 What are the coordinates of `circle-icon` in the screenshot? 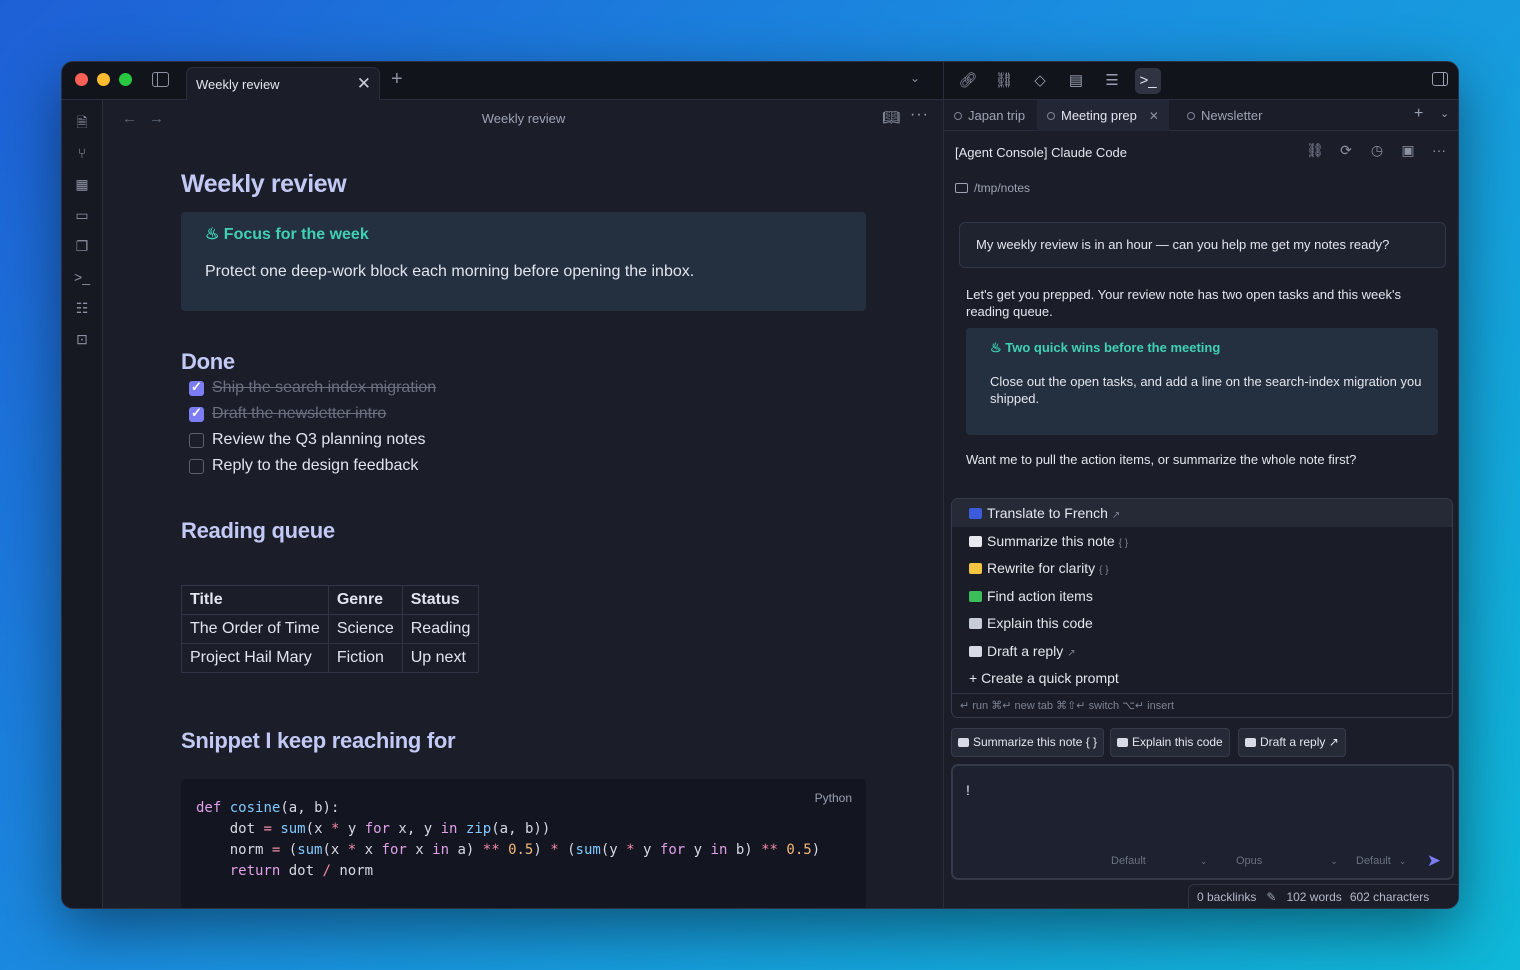 It's located at (1051, 116).